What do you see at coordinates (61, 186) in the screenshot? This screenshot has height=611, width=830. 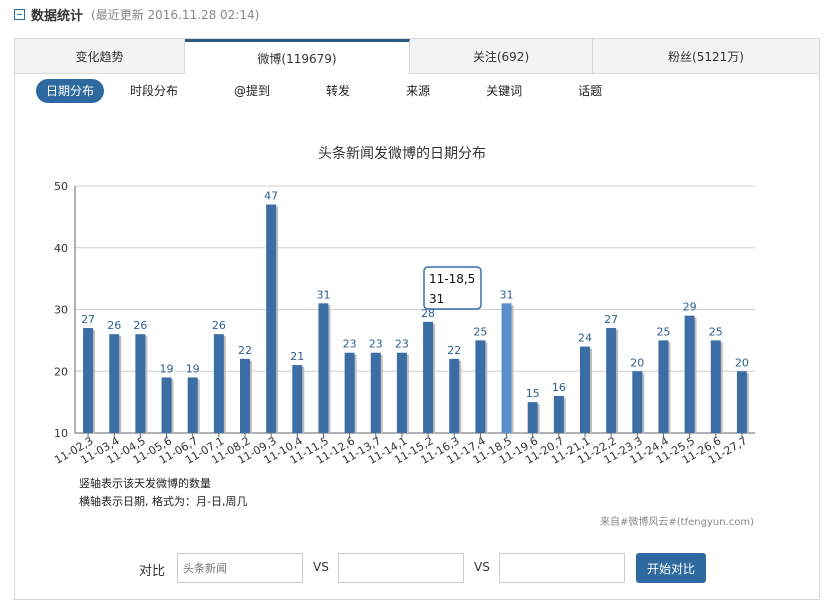 I see `y-tick-label: 50` at bounding box center [61, 186].